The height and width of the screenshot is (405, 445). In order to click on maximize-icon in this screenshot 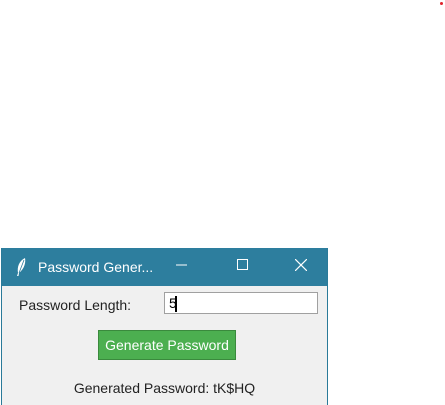, I will do `click(243, 267)`.